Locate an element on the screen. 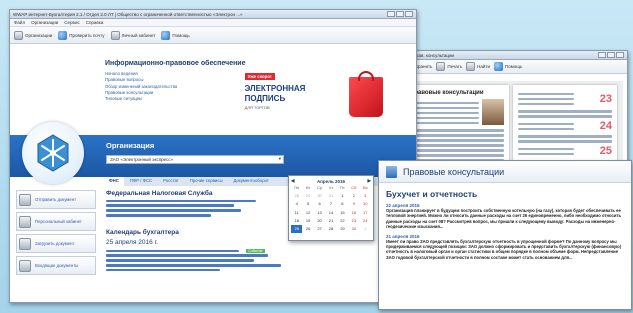 The image size is (633, 313). info-header: Информационно-правовое обеспечение is located at coordinates (175, 63).